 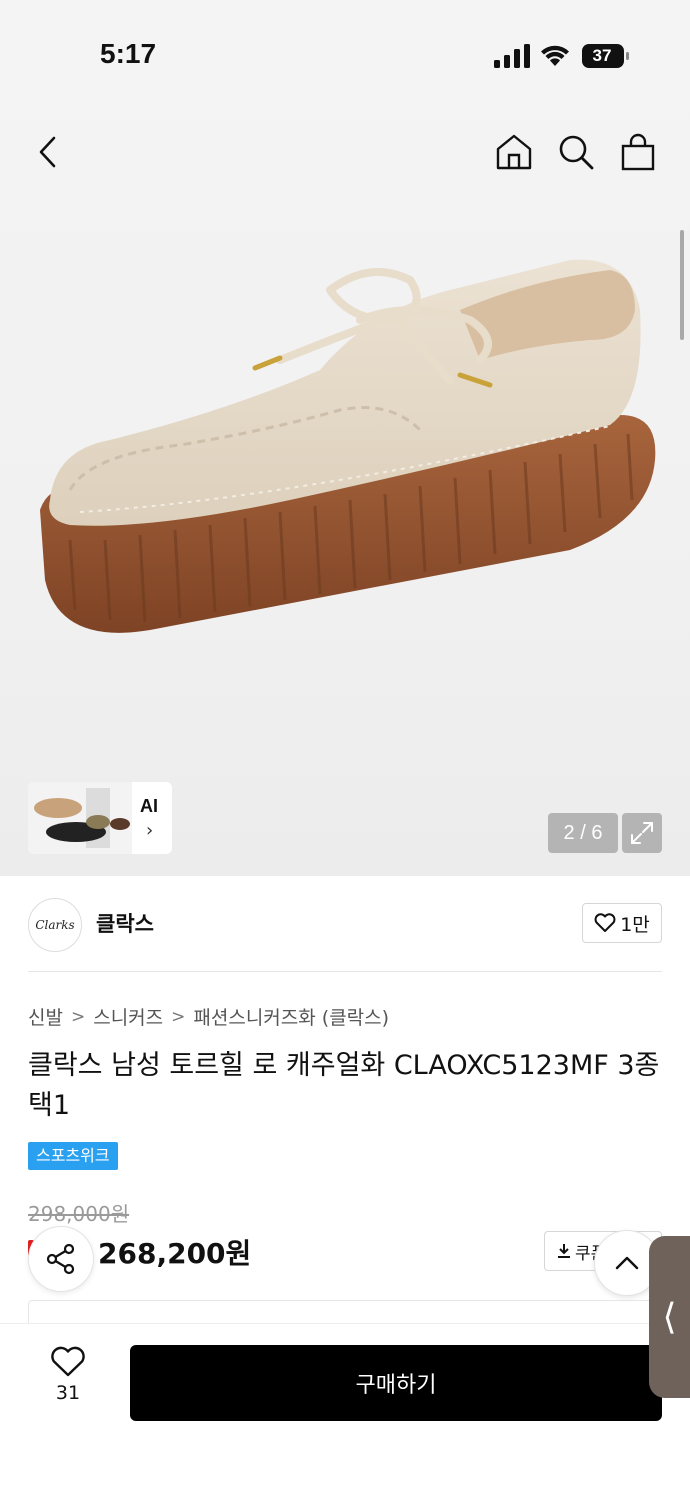 What do you see at coordinates (55, 925) in the screenshot?
I see `brand-logo: Clarks` at bounding box center [55, 925].